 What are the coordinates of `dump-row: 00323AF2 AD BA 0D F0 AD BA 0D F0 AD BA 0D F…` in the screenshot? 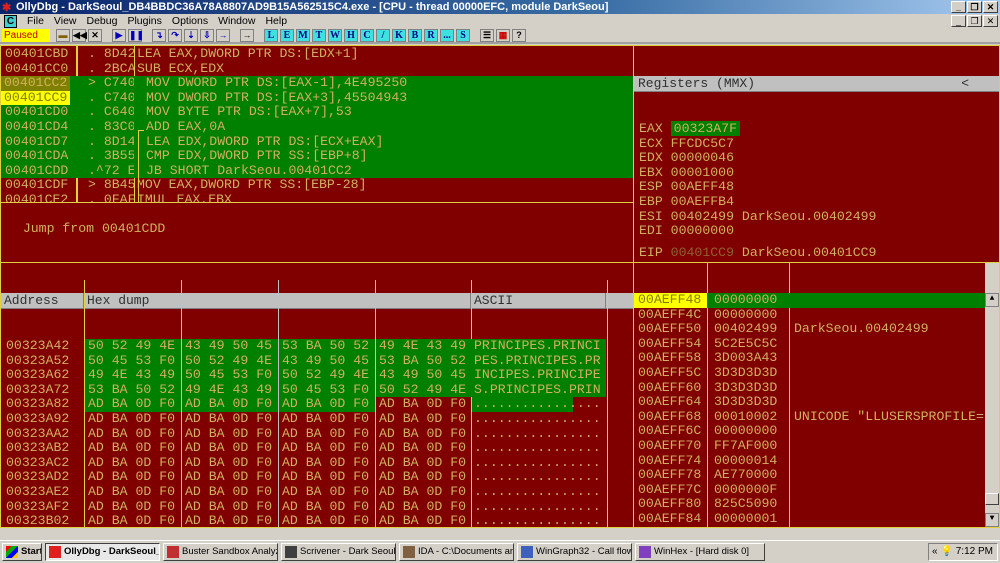 It's located at (317, 507).